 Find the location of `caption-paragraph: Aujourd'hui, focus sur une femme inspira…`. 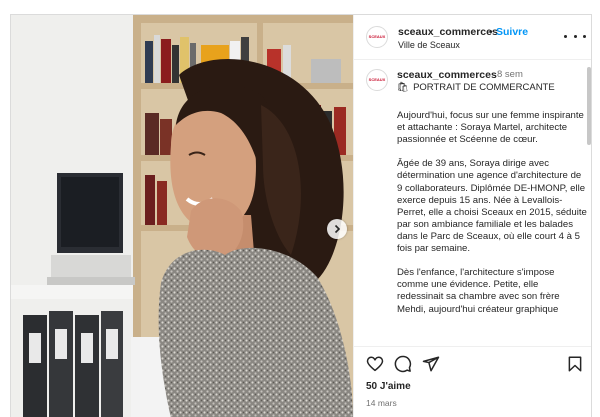

caption-paragraph: Aujourd'hui, focus sur une femme inspira… is located at coordinates (490, 128).